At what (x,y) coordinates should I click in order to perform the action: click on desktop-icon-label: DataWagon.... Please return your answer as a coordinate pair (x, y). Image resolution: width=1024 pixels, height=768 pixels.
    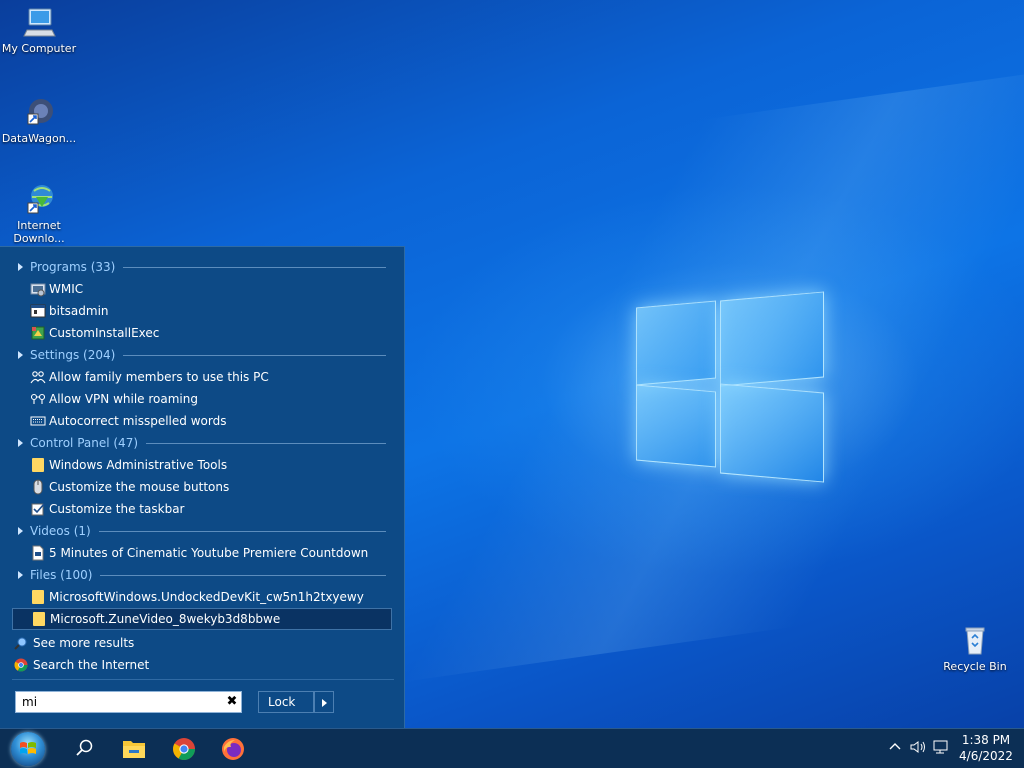
    Looking at the image, I should click on (39, 138).